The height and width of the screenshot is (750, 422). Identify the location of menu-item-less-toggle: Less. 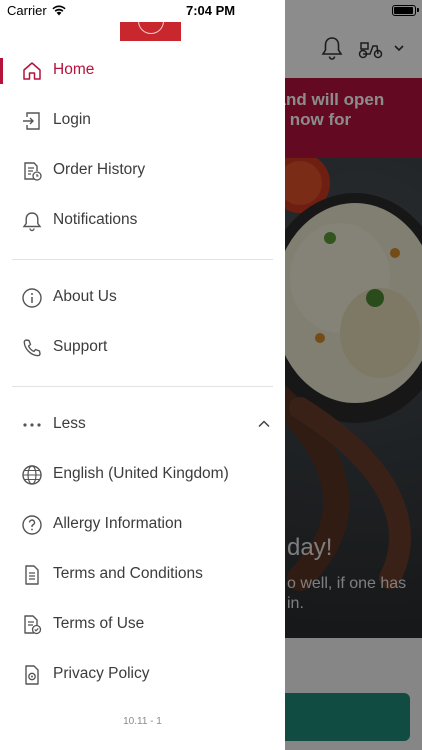
(142, 425).